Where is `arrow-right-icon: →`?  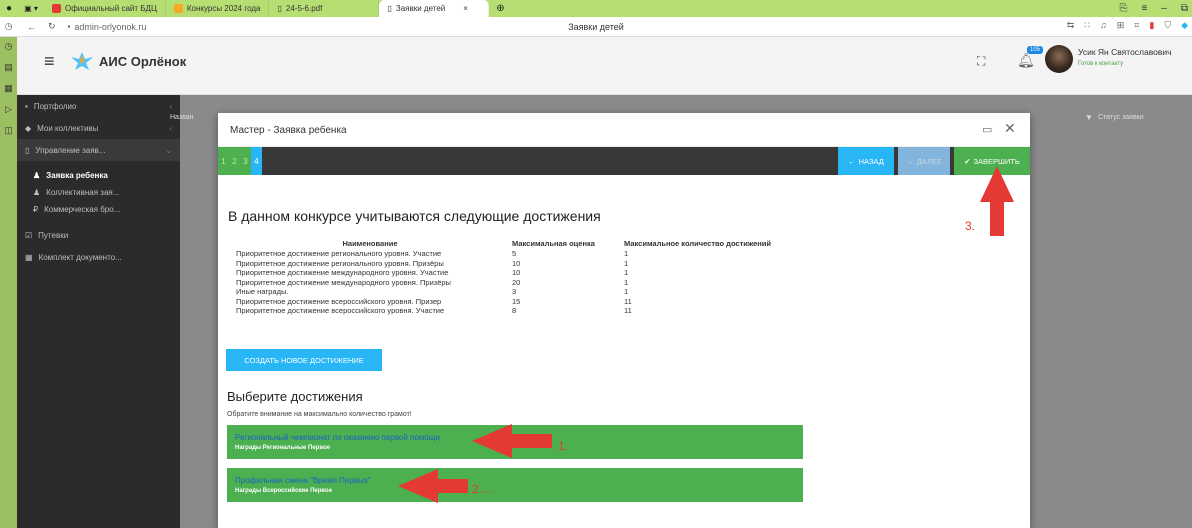
arrow-right-icon: → is located at coordinates (910, 161).